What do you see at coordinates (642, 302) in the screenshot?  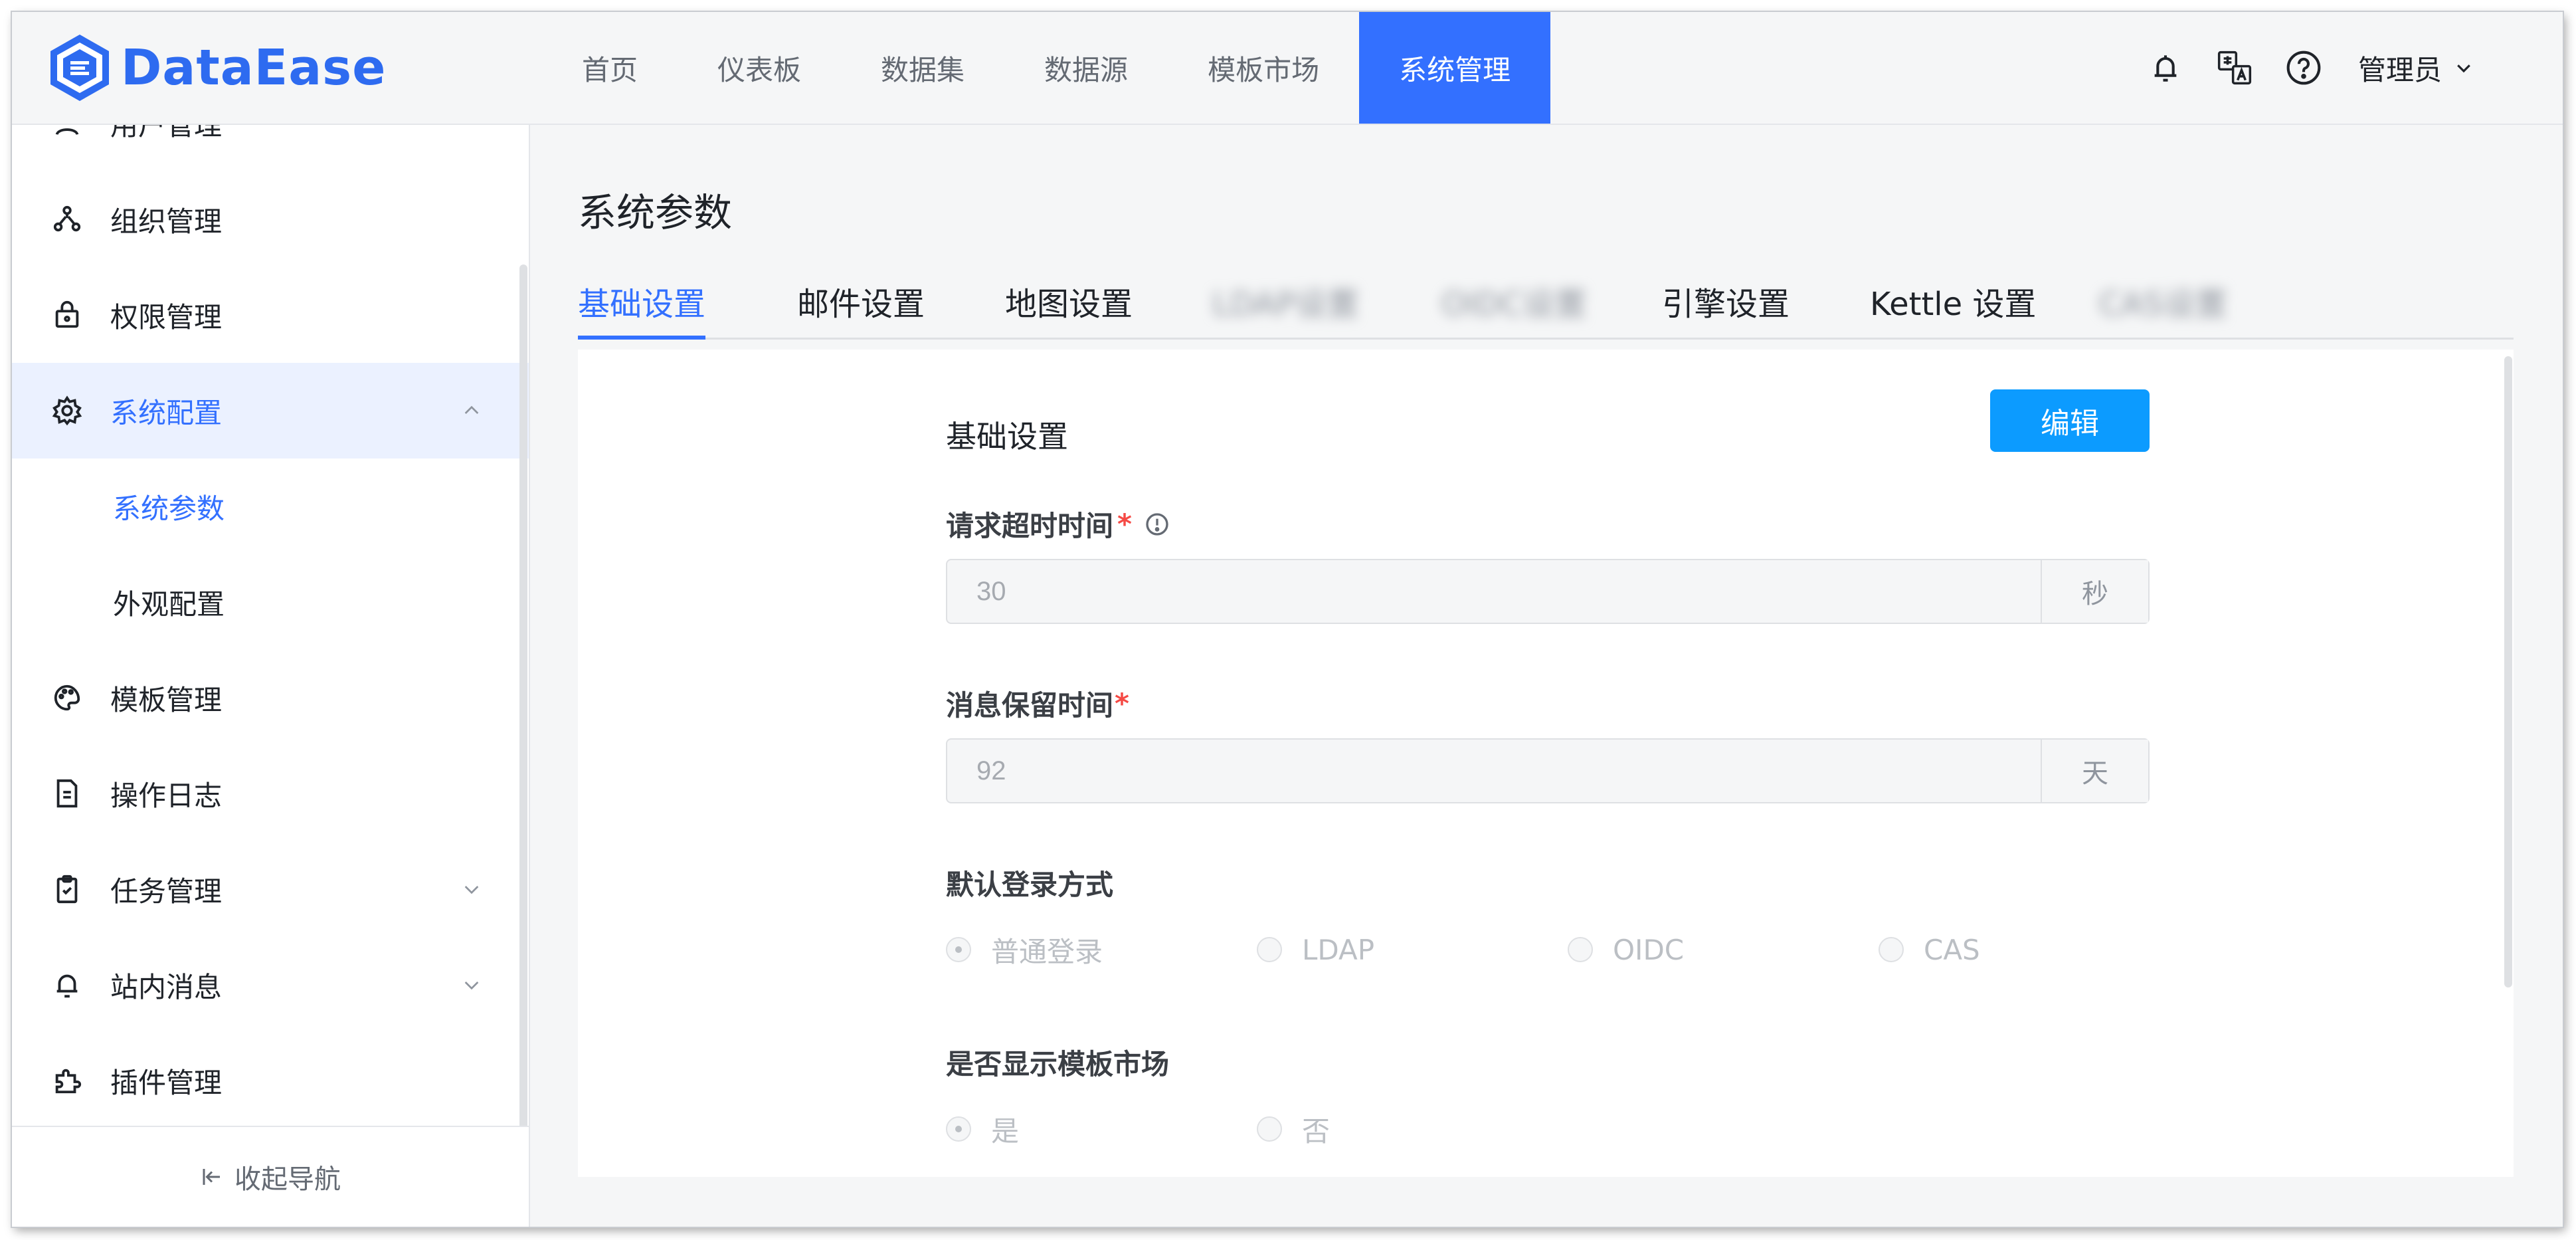 I see `tab-basic: 基础设置` at bounding box center [642, 302].